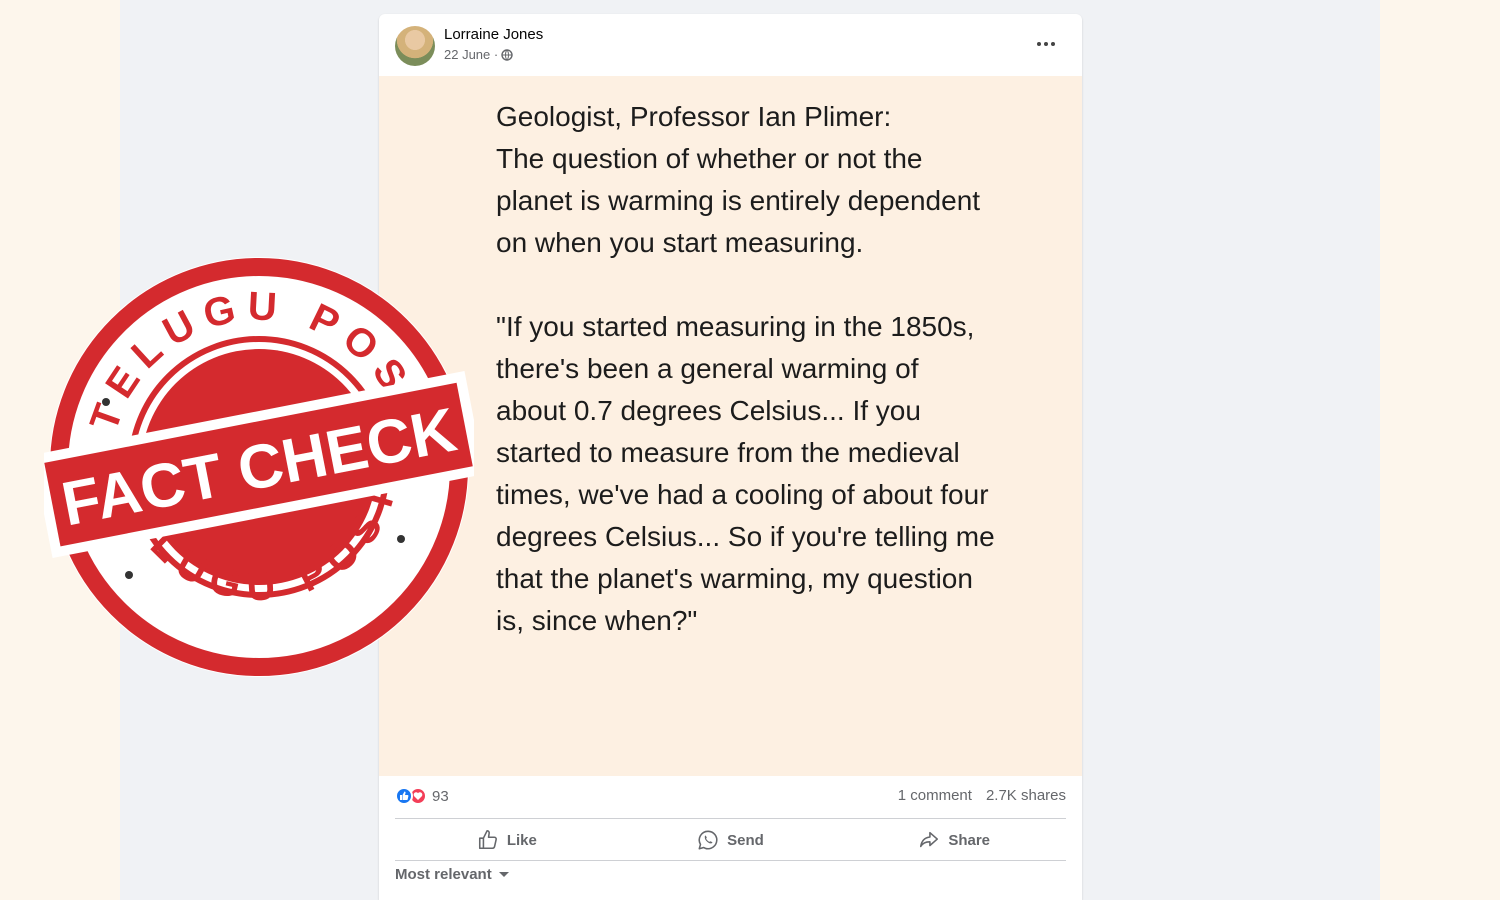  I want to click on engagement-stats: 1 comment 2.7K shares, so click(982, 795).